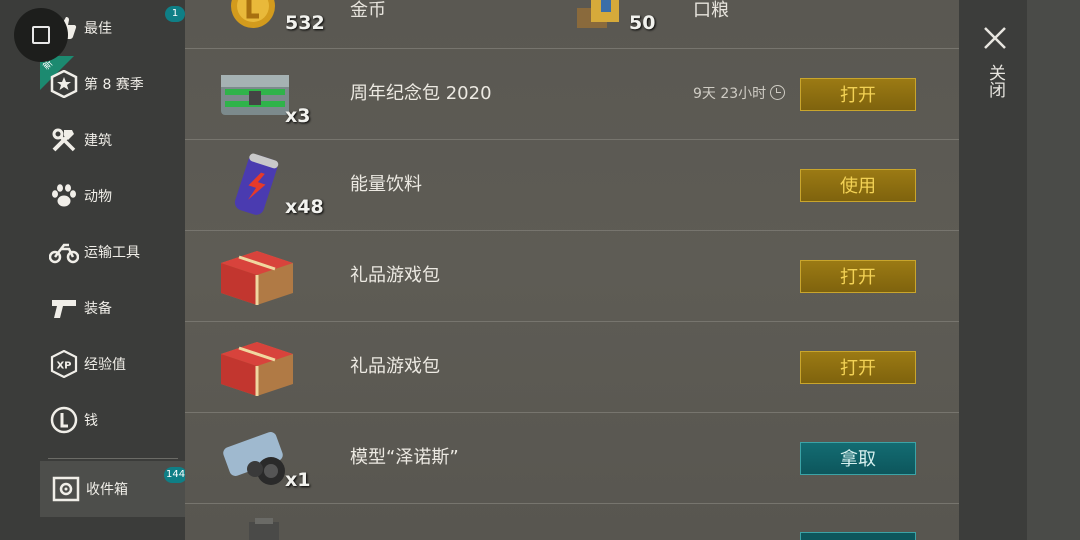 The image size is (1080, 540). I want to click on sidebar-item-experience: XP 经验值, so click(92, 364).